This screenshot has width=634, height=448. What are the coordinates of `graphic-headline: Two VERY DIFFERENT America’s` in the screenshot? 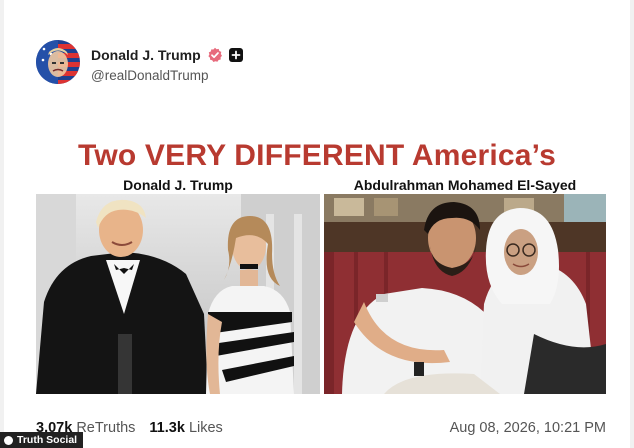 It's located at (317, 155).